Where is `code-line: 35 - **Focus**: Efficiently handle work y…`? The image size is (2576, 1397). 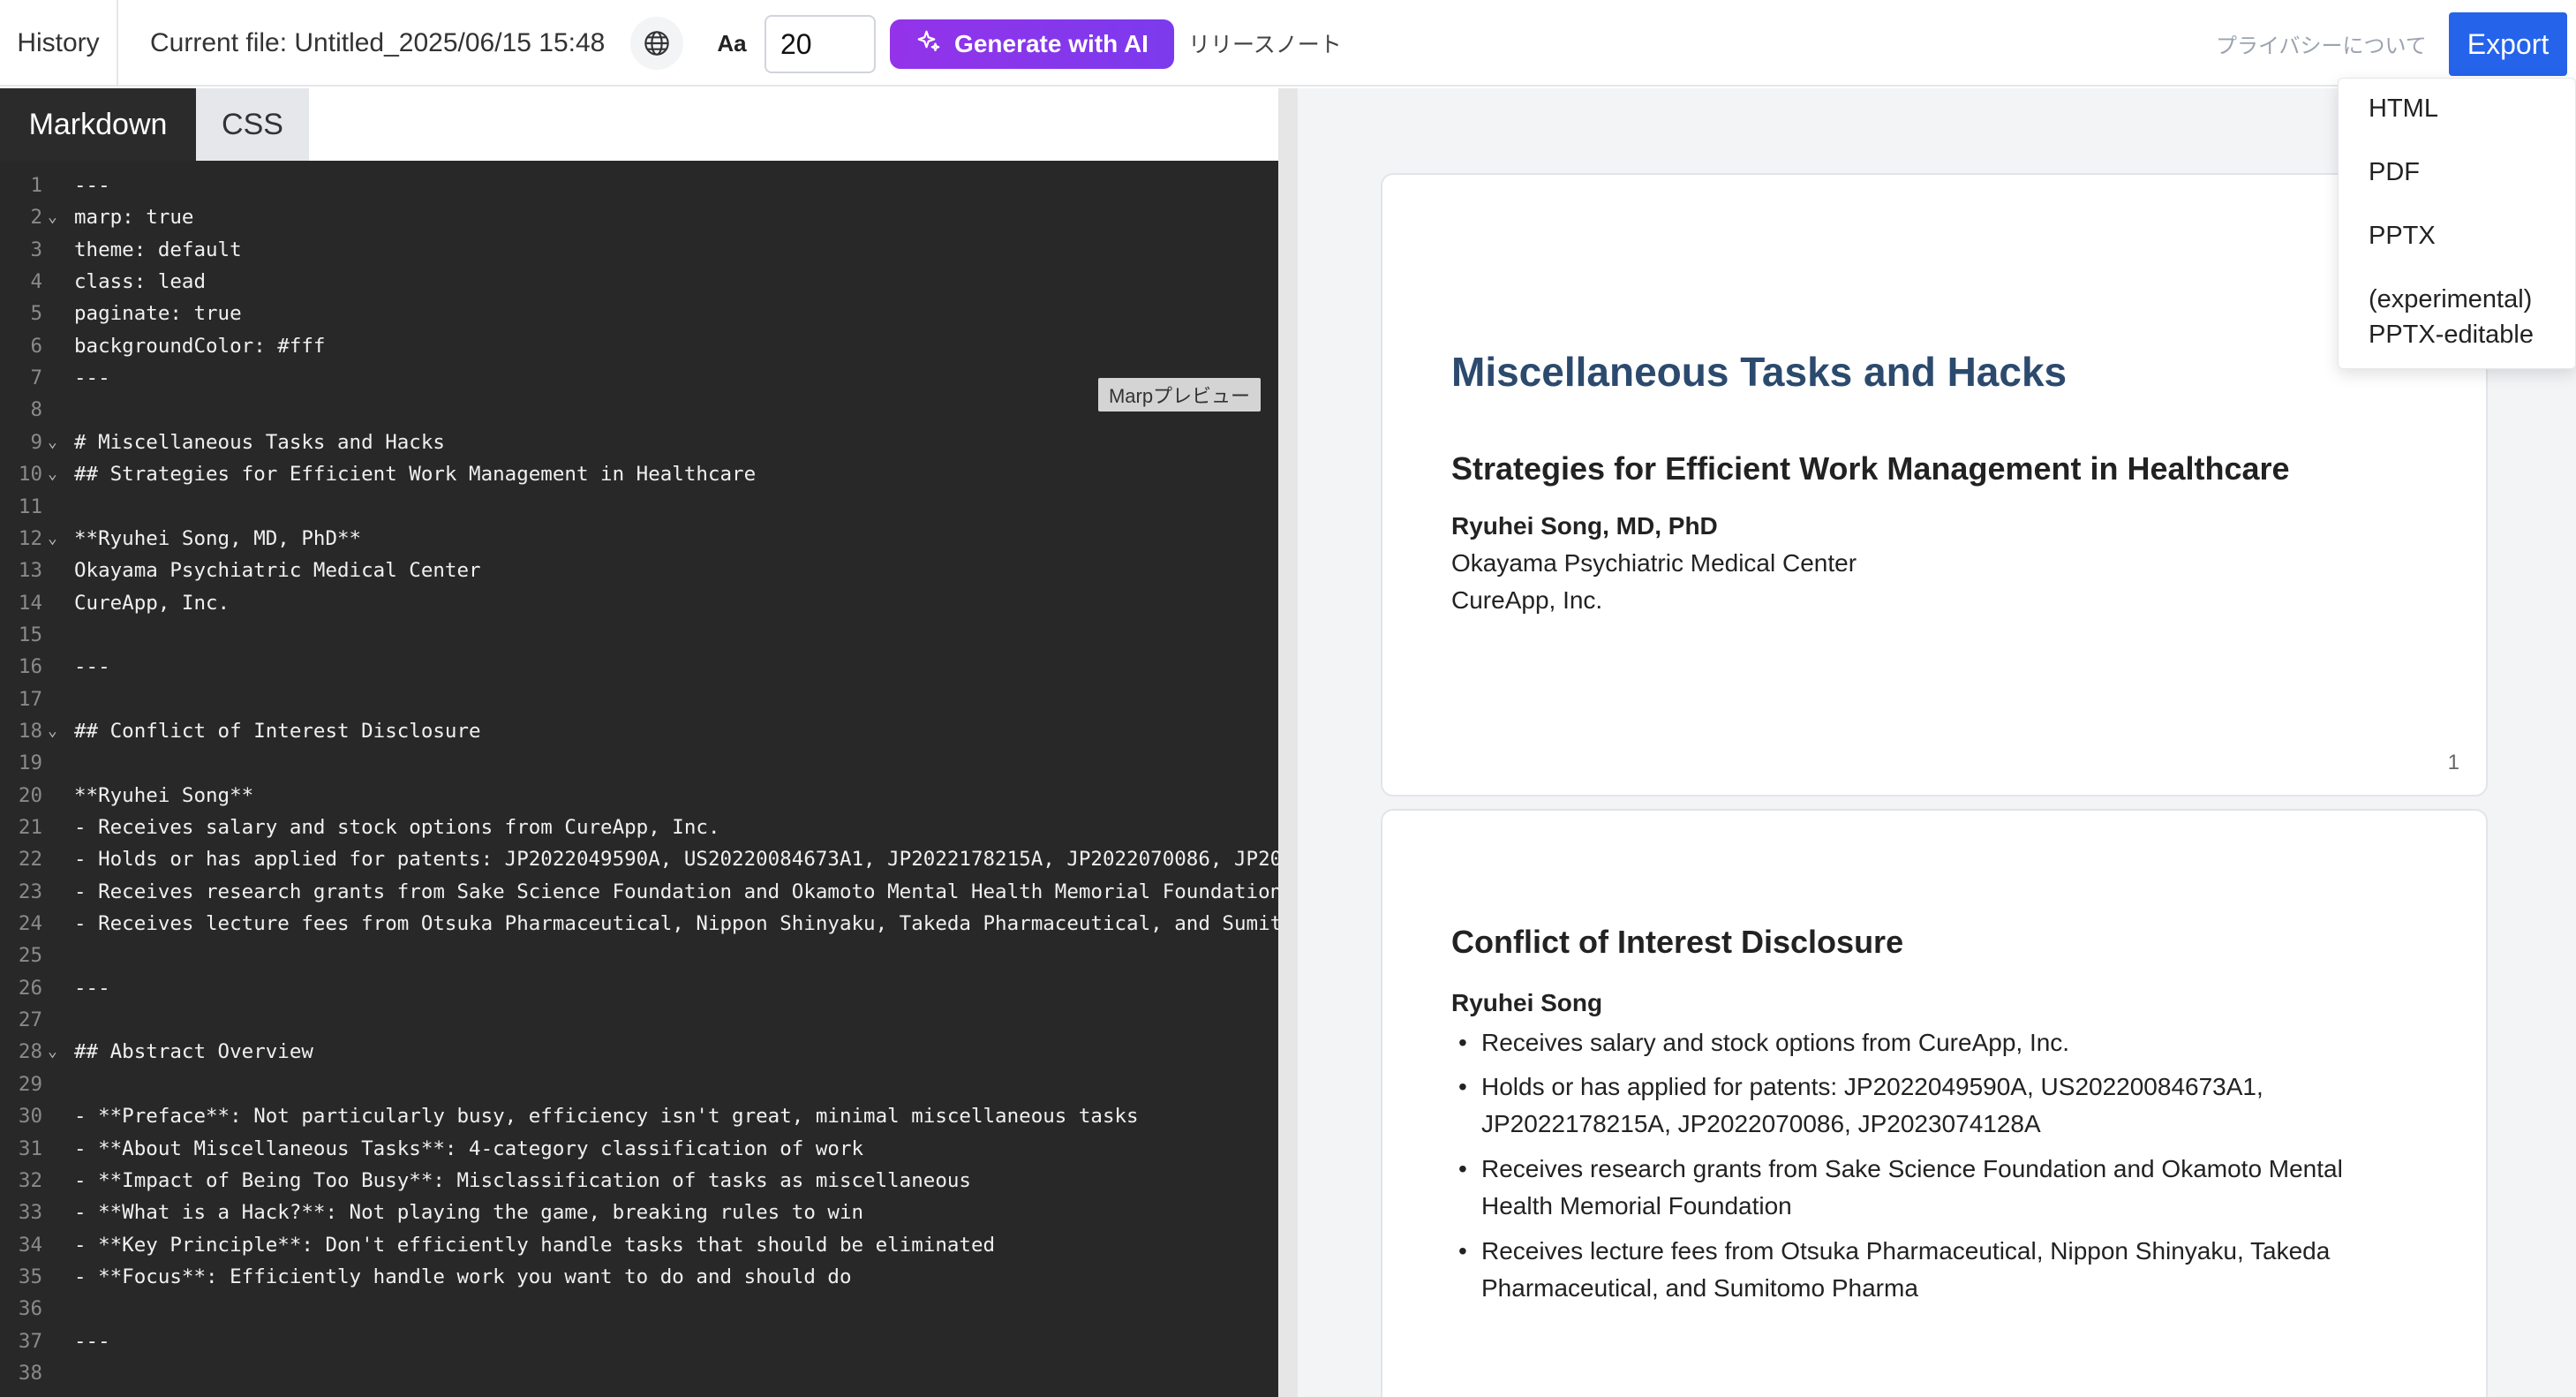
code-line: 35 - **Focus**: Efficiently handle work y… is located at coordinates (639, 1277).